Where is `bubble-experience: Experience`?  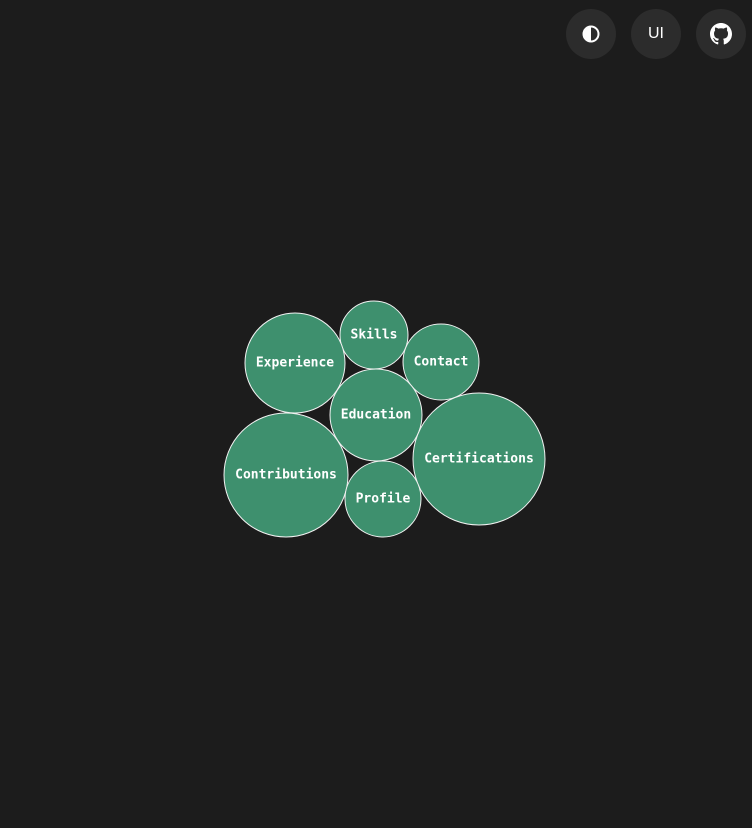 bubble-experience: Experience is located at coordinates (295, 363).